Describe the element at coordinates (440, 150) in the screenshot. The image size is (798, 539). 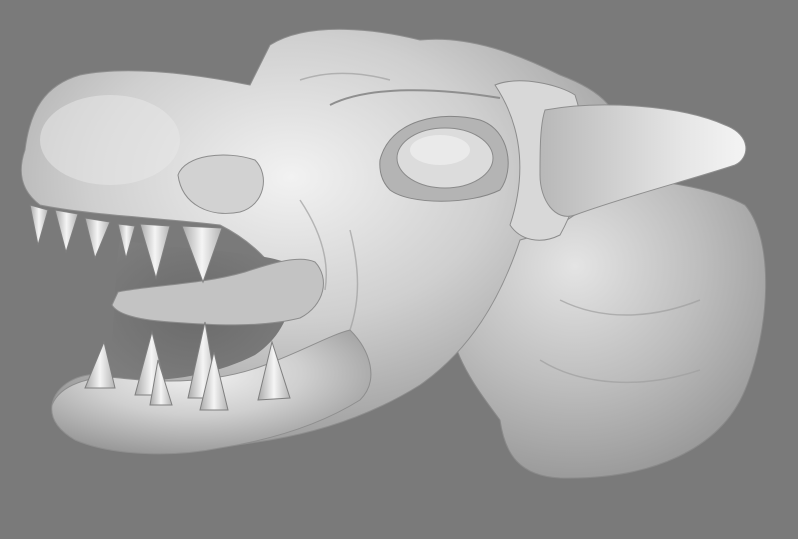
I see `eye-highlight` at that location.